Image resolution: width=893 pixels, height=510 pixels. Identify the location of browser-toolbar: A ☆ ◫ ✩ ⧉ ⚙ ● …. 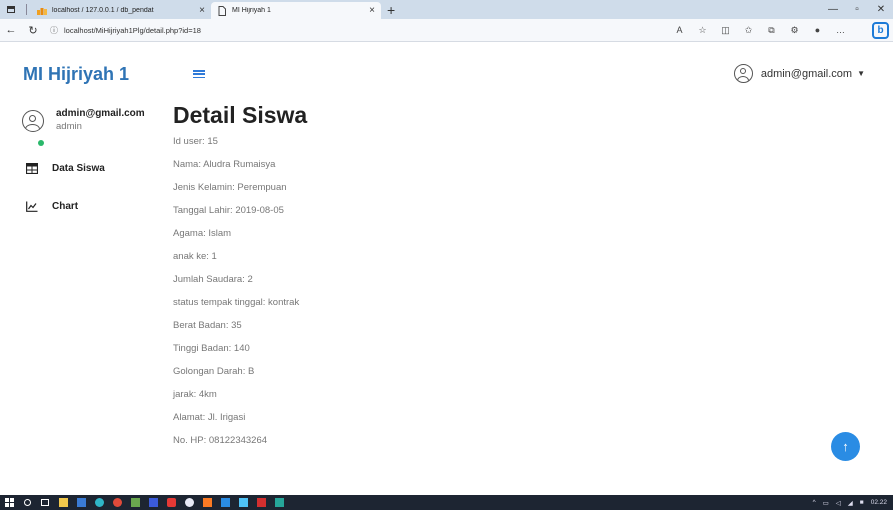
(760, 30).